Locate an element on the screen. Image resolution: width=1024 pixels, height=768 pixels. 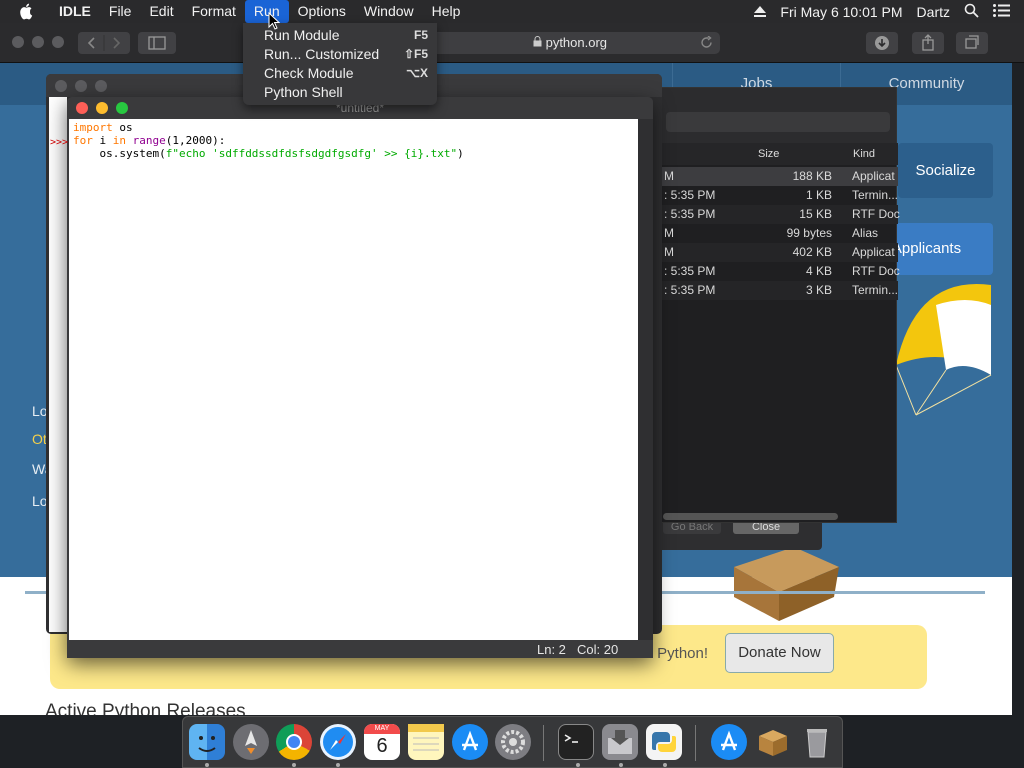
file-date: : 5:35 PM is located at coordinates (690, 290).